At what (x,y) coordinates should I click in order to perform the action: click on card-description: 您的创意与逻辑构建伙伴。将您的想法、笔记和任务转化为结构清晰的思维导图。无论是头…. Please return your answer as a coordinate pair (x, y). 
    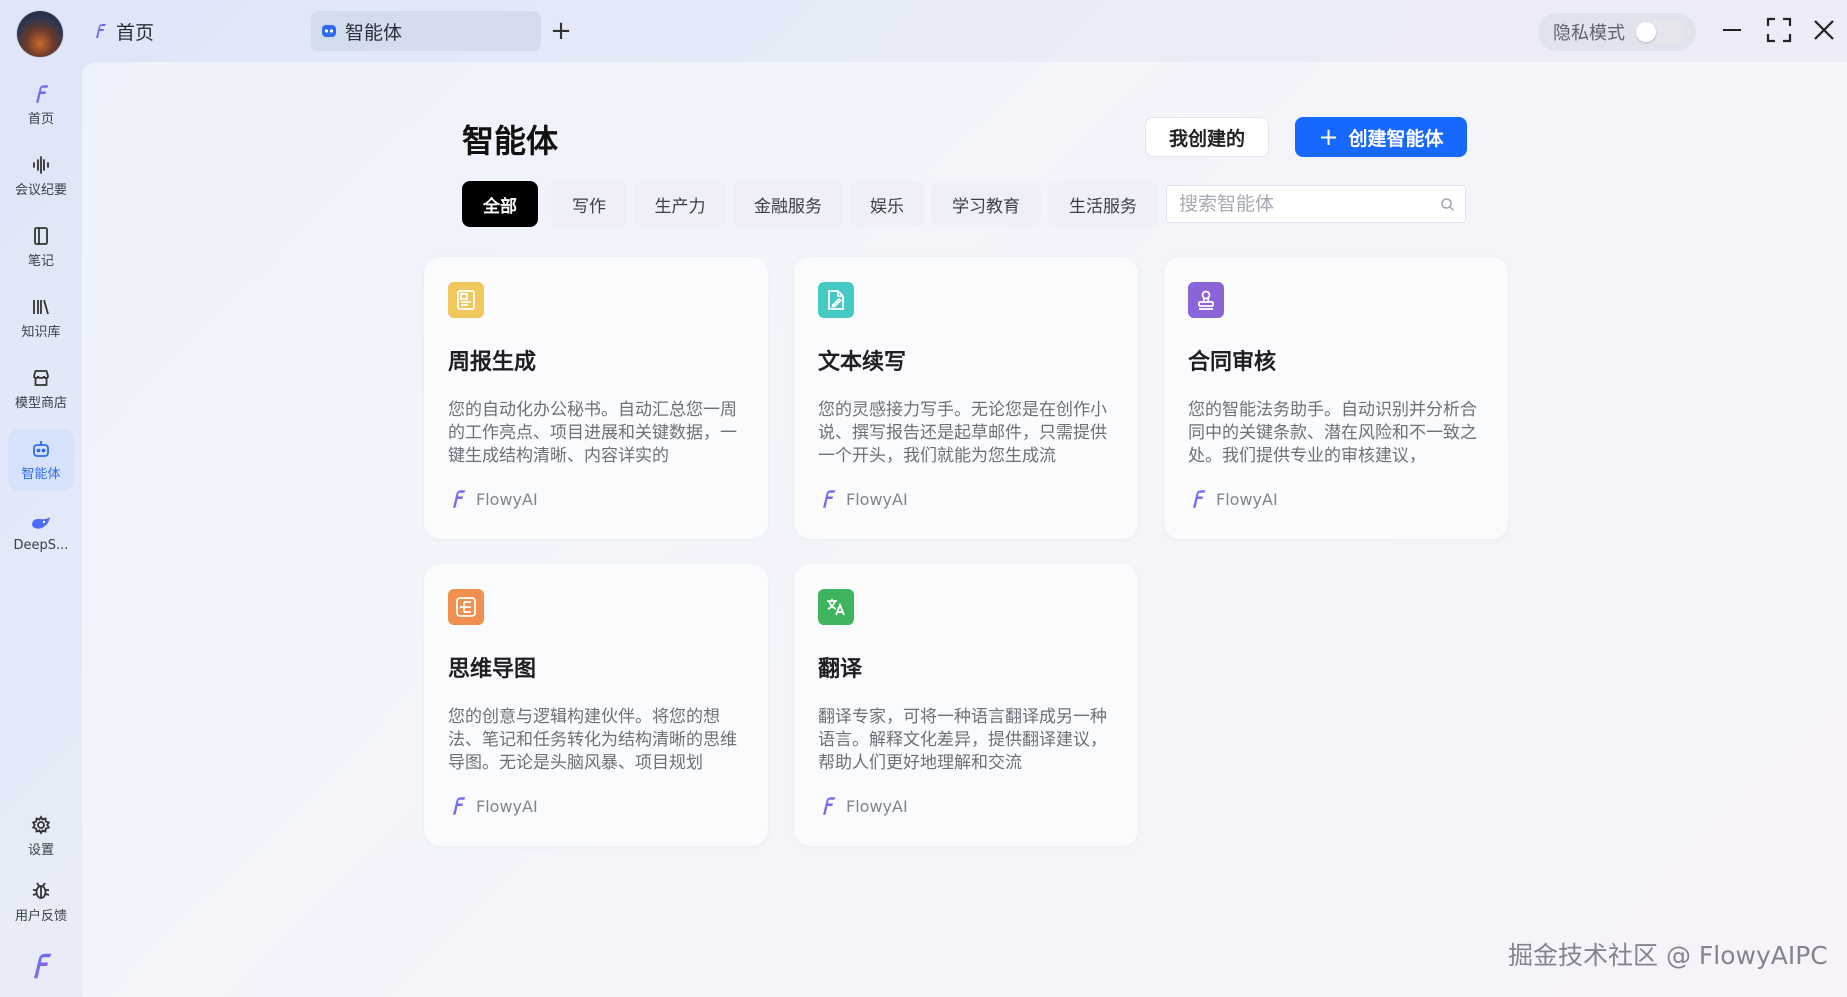
    Looking at the image, I should click on (592, 740).